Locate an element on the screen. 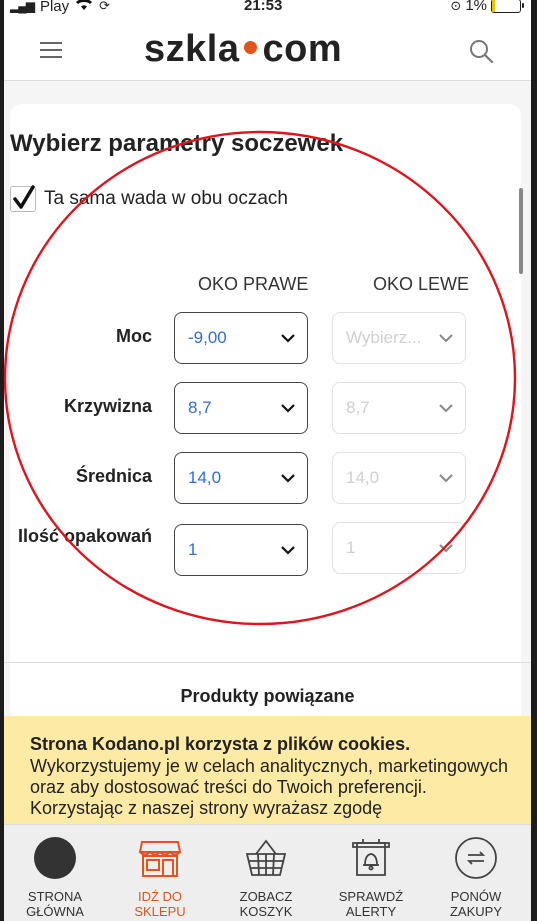 This screenshot has height=921, width=537. site-header: szkla com is located at coordinates (267, 51).